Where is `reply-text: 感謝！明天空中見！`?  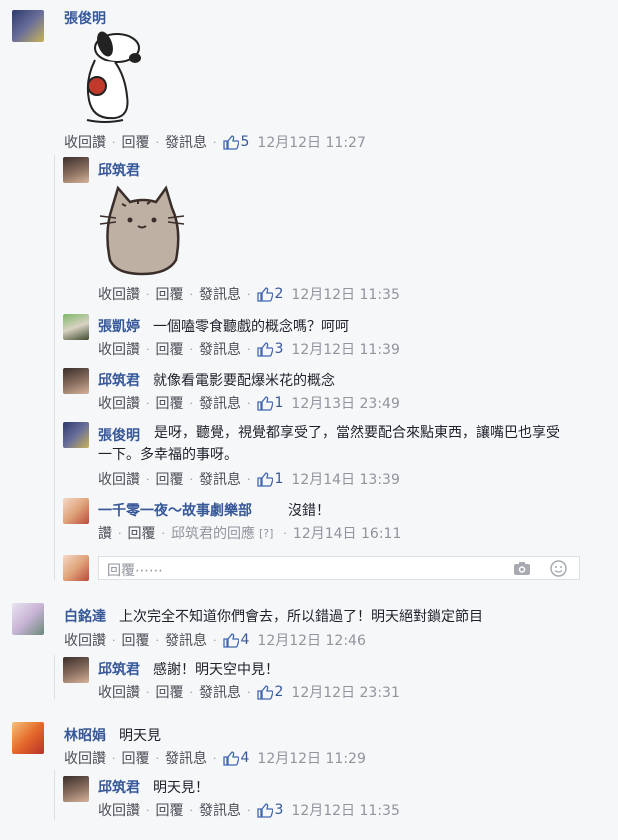
reply-text: 感謝！明天空中見！ is located at coordinates (216, 670).